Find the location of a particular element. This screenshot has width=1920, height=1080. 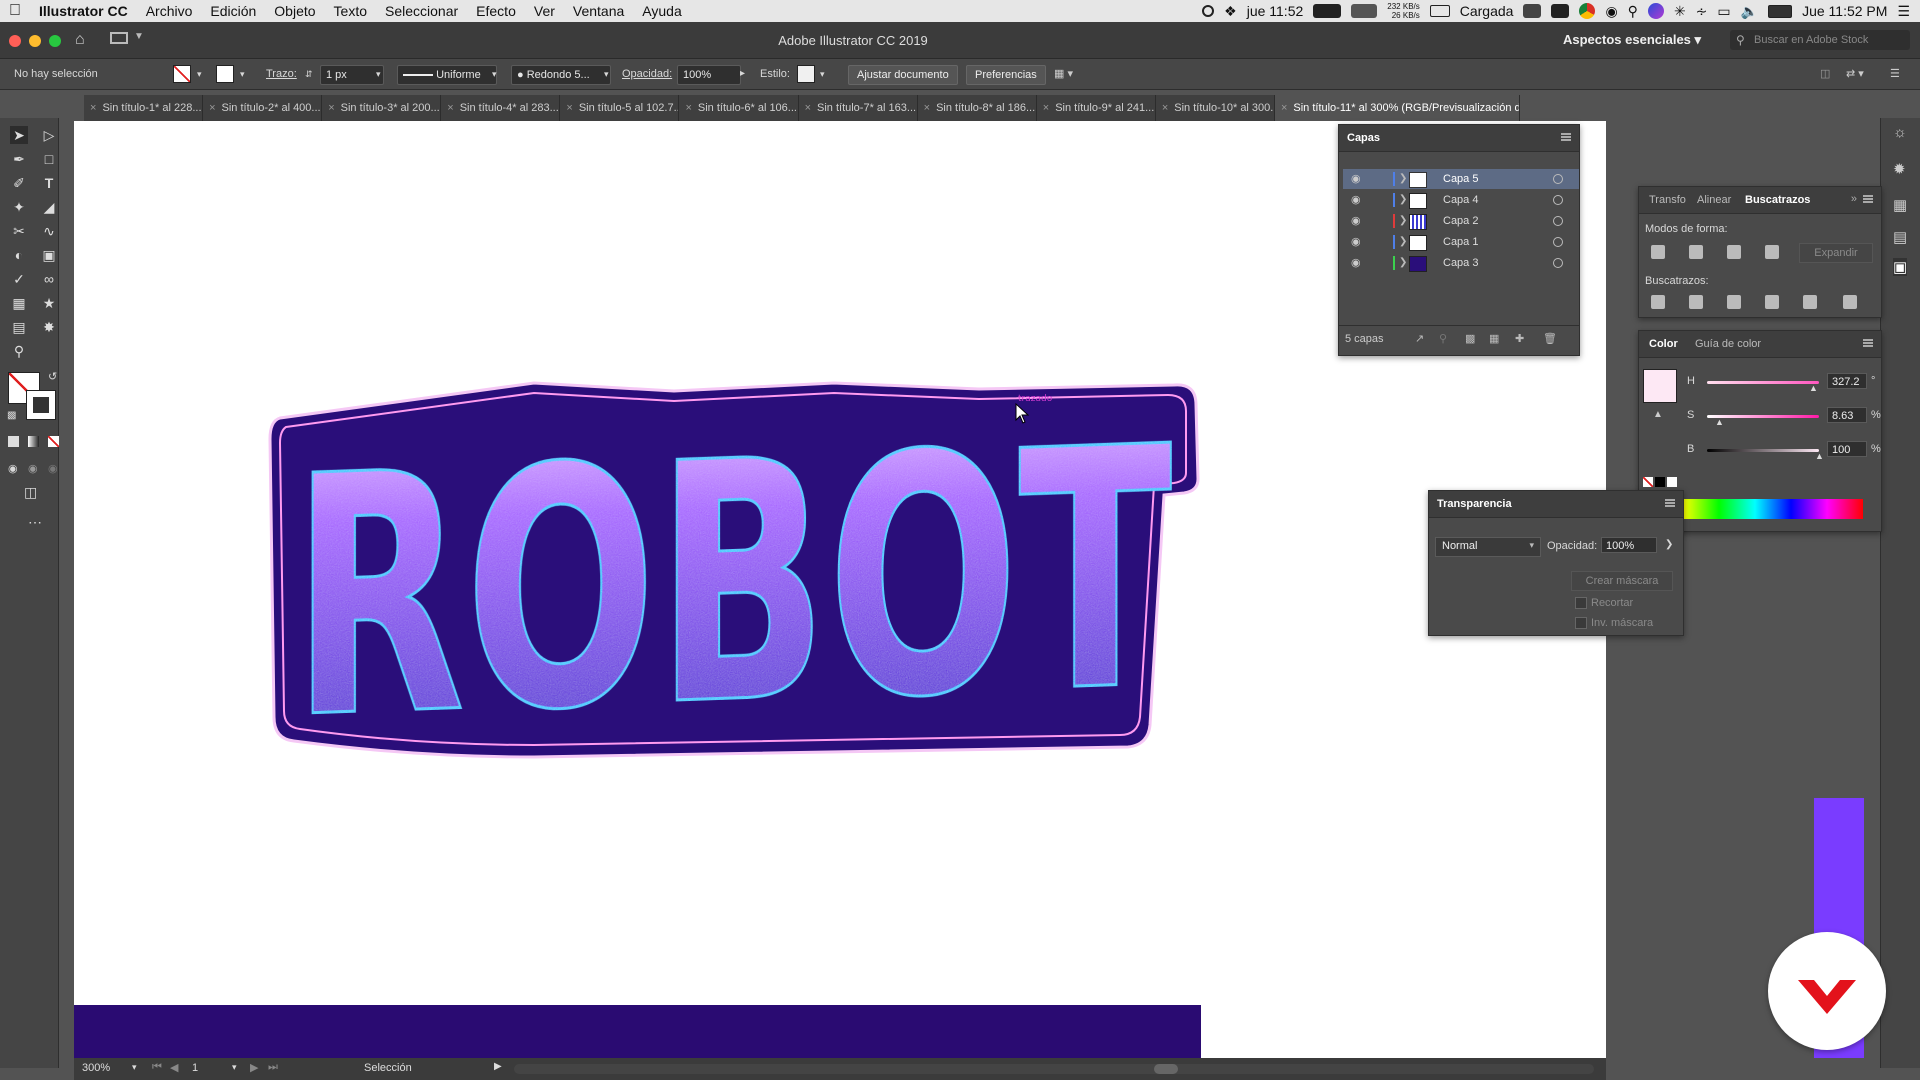

make-mask-button: Crear máscara is located at coordinates (1622, 581).